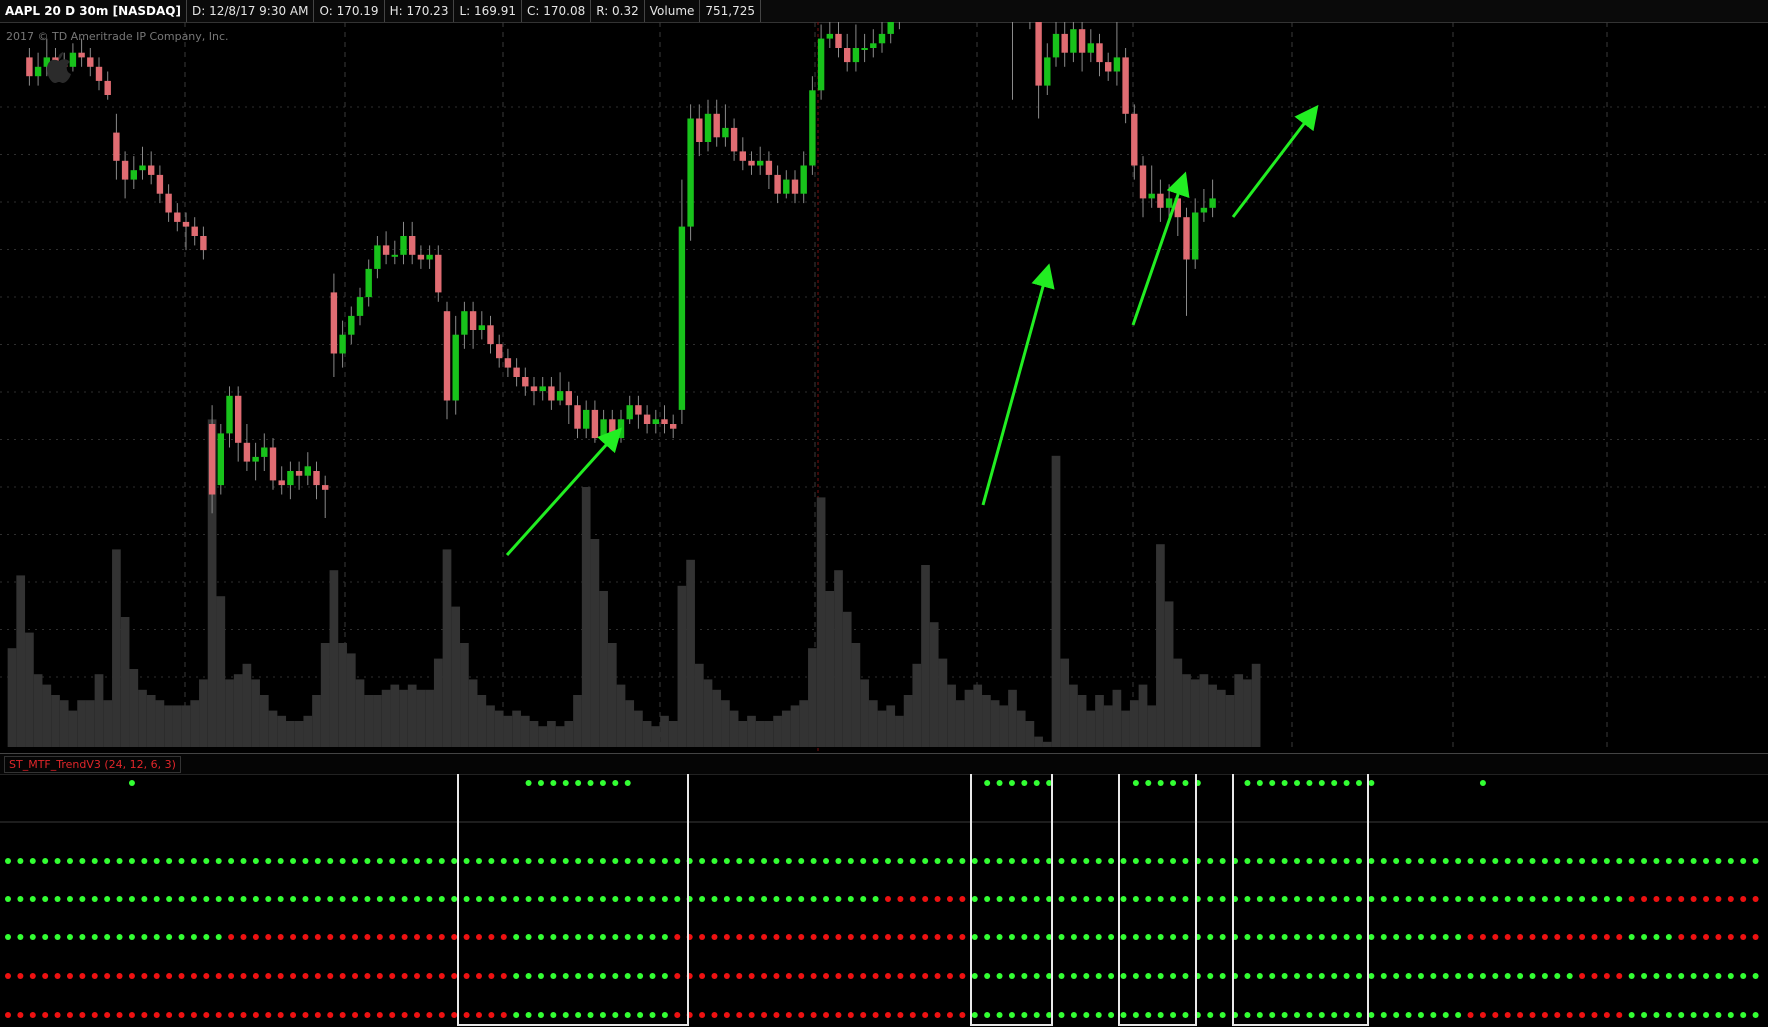 The height and width of the screenshot is (1027, 1768). Describe the element at coordinates (92, 764) in the screenshot. I see `indicator-title: ST_MTF_TrendV3 (24, 12, 6, 3)` at that location.